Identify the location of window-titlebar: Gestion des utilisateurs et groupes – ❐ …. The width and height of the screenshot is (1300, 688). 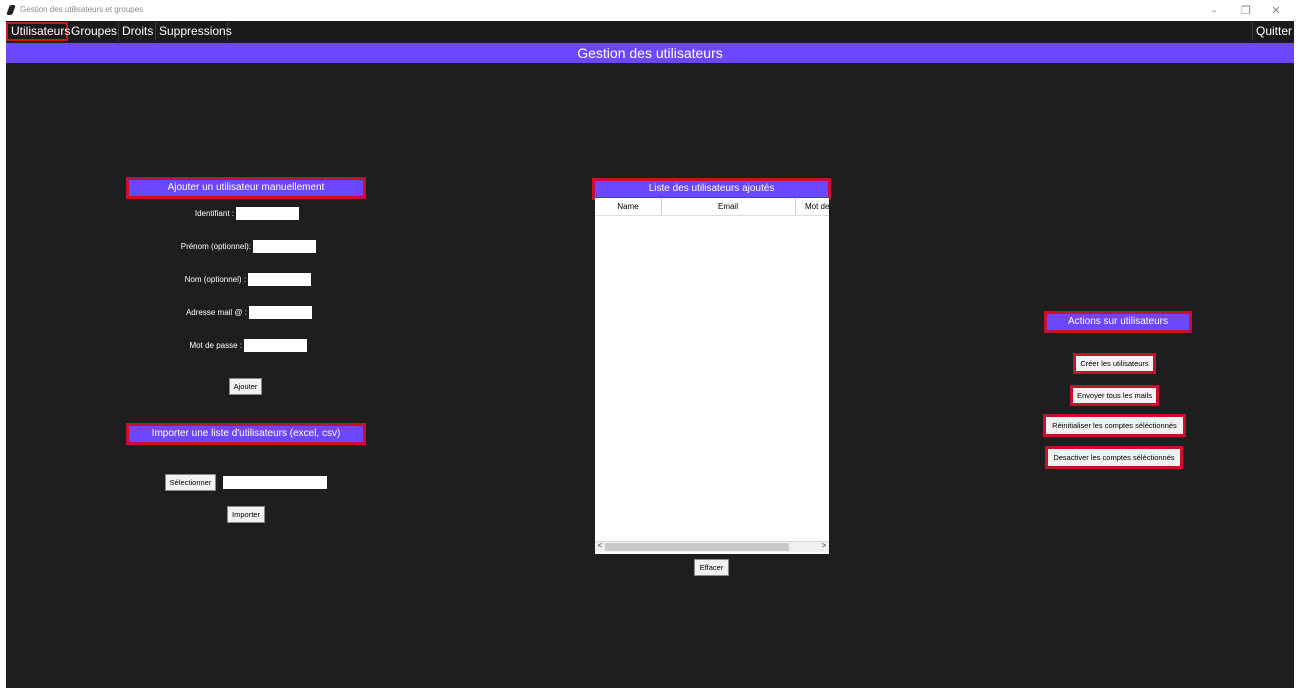
(650, 10).